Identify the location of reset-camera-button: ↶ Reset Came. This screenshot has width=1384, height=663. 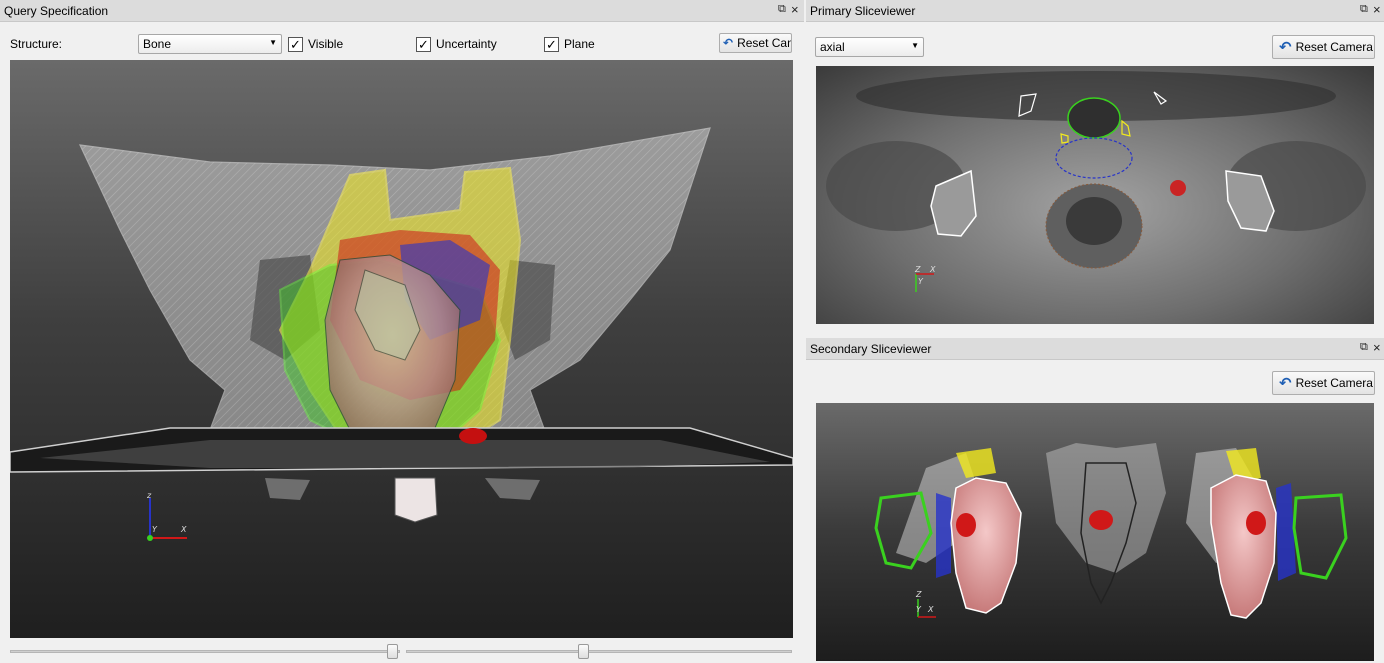
(755, 43).